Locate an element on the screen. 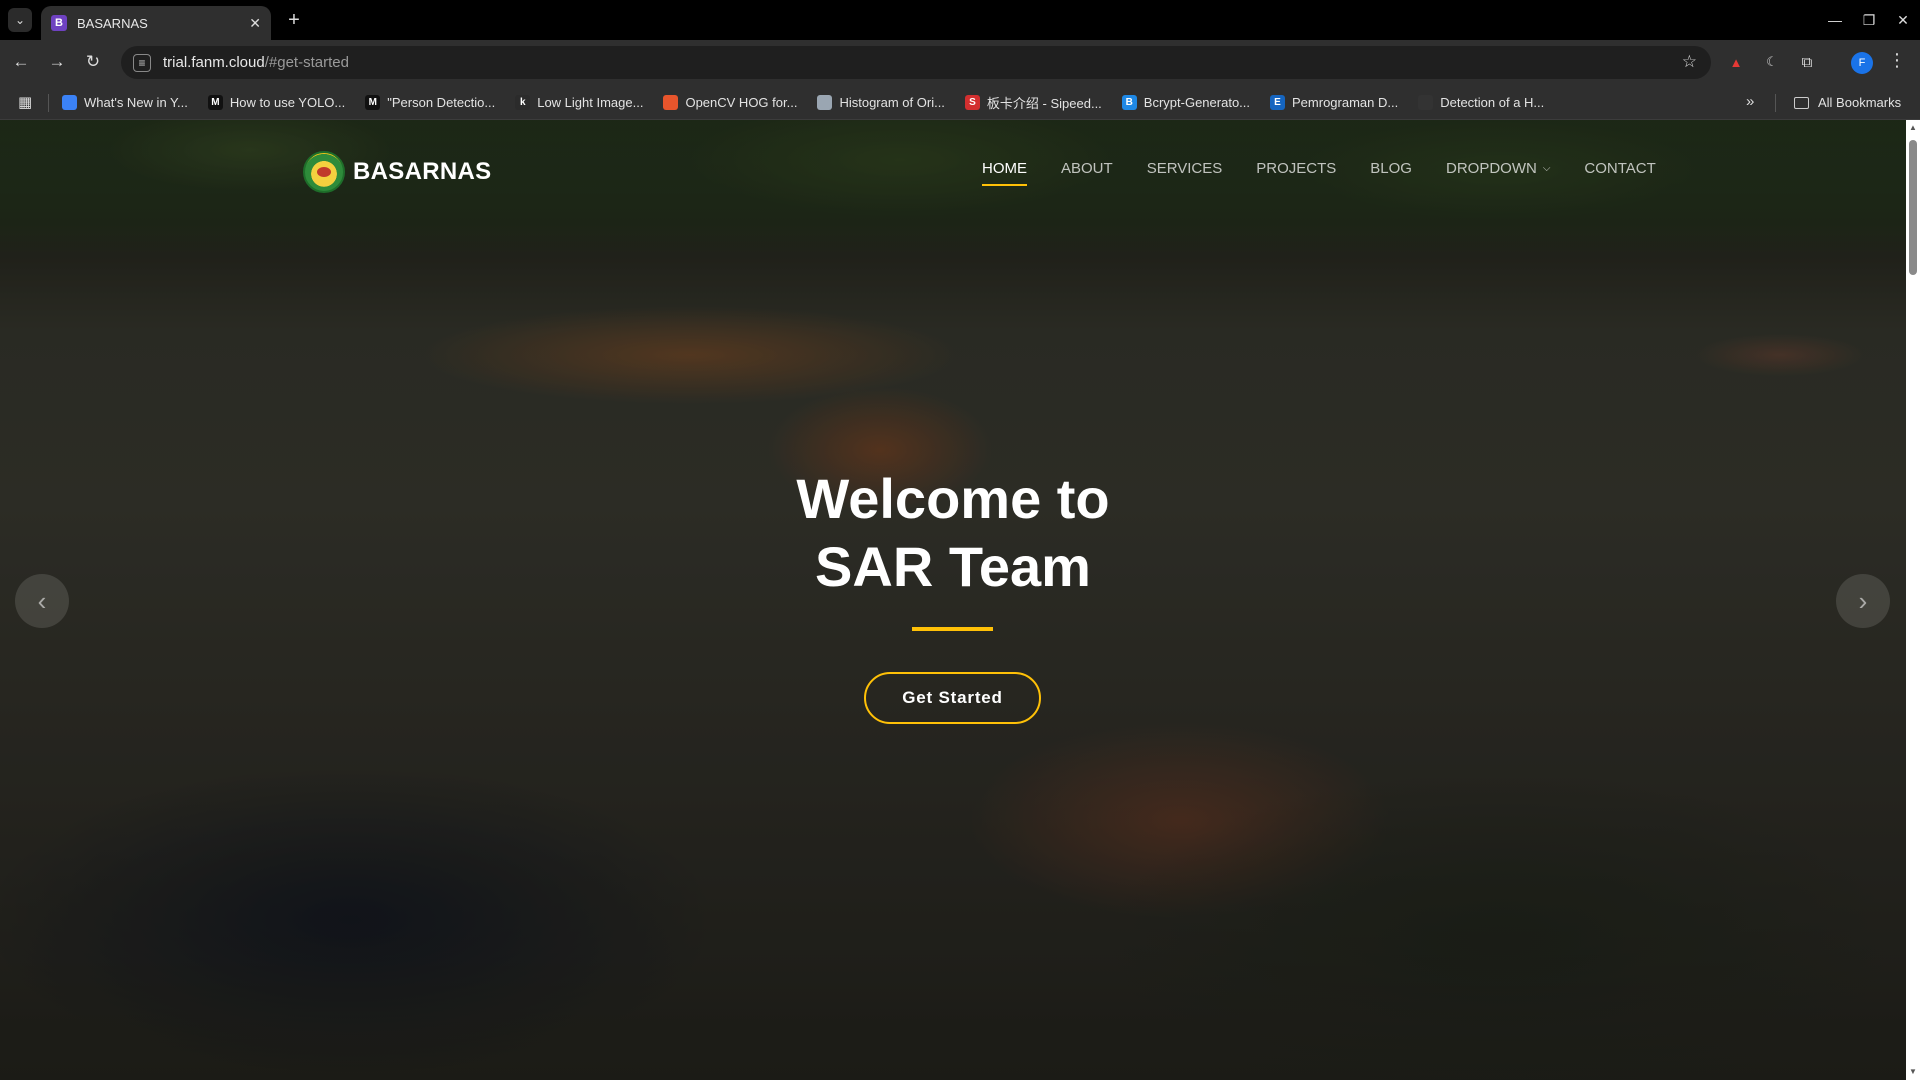 The image size is (1920, 1080). reload-icon: ↻ is located at coordinates (93, 62).